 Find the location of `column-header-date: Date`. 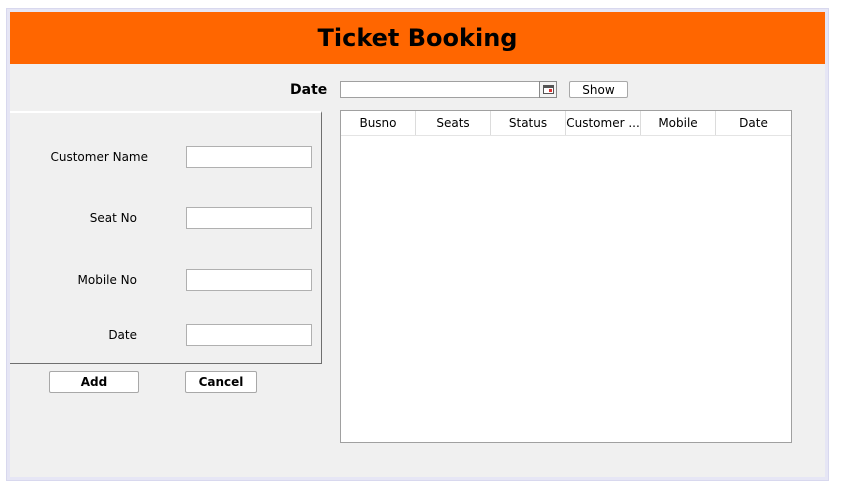

column-header-date: Date is located at coordinates (753, 123).